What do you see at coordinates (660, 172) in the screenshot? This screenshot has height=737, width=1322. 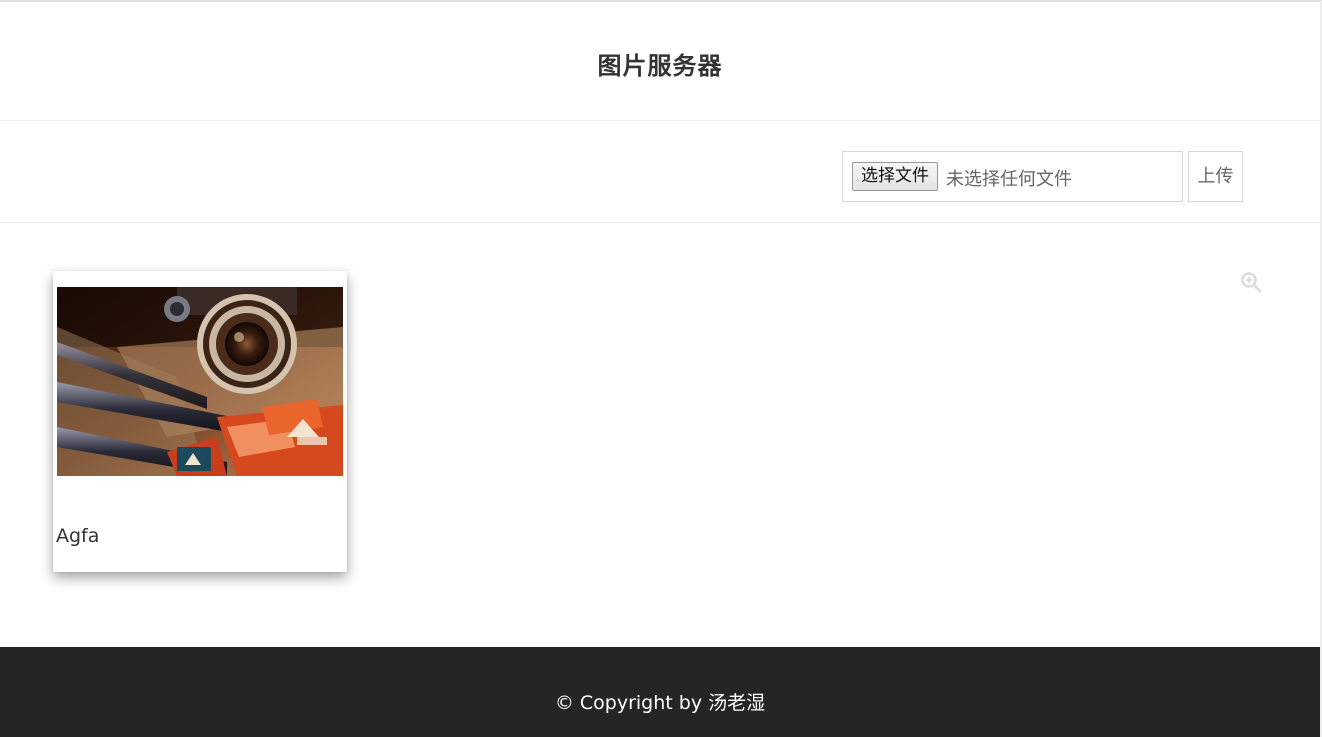 I see `upload-toolbar: 选择文件 未选择任何文件 上传` at bounding box center [660, 172].